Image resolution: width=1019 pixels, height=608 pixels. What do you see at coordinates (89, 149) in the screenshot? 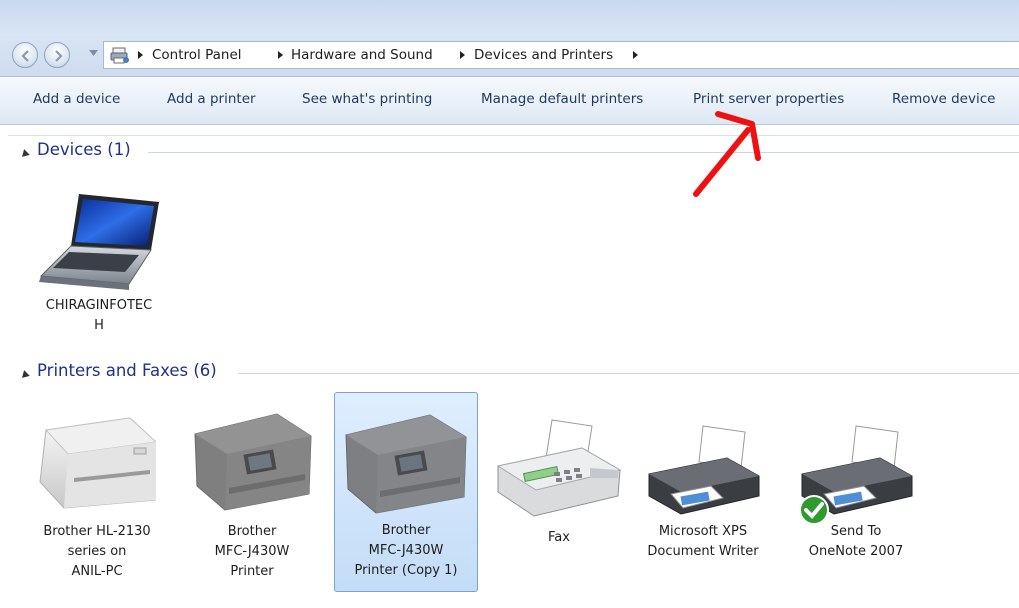
I see `devices-group-title: Devices (1)` at bounding box center [89, 149].